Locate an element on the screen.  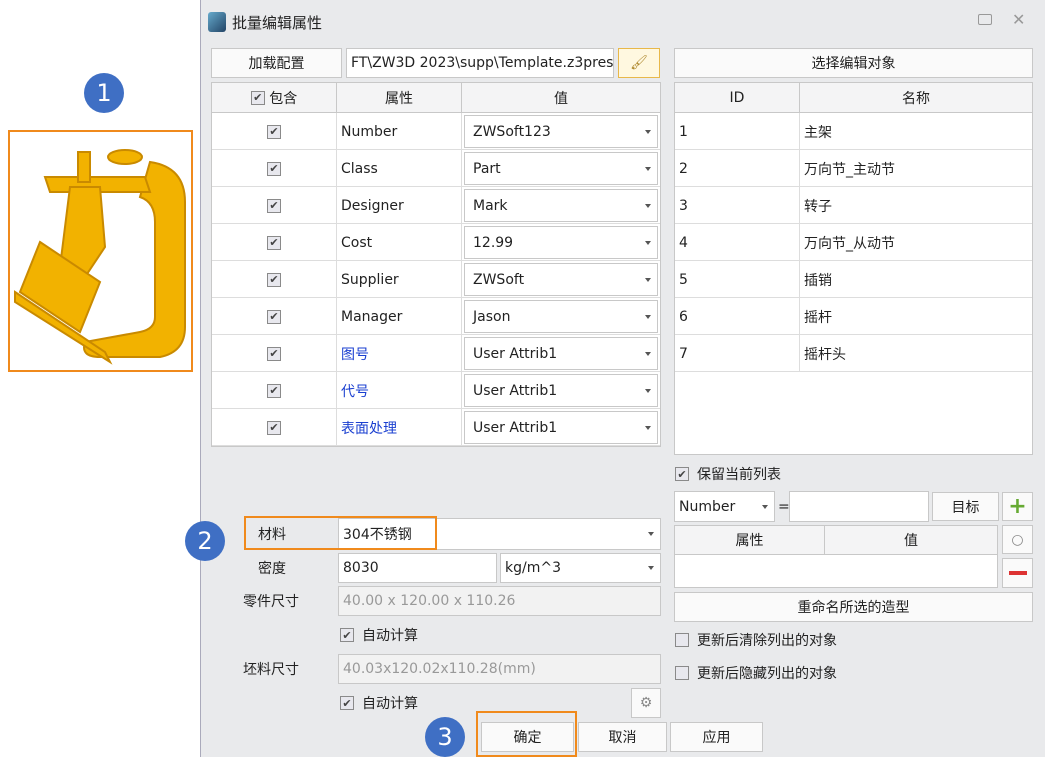
apply-button: 应用 is located at coordinates (716, 737).